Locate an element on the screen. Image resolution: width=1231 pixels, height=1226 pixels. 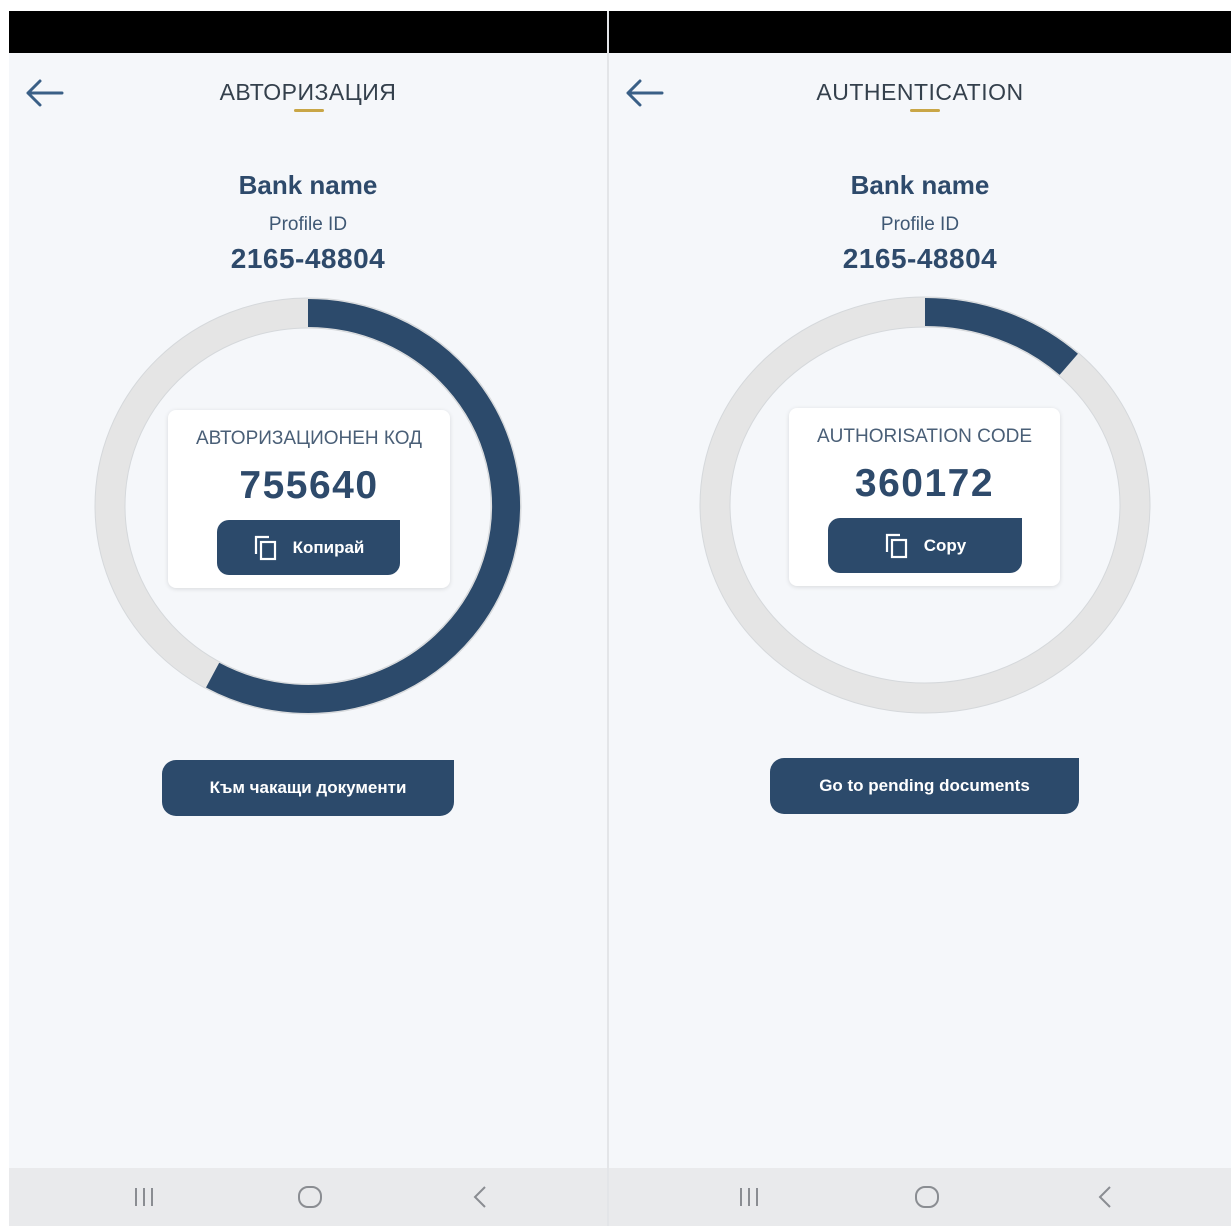
pending-documents-button: Go to pending documents is located at coordinates (924, 786).